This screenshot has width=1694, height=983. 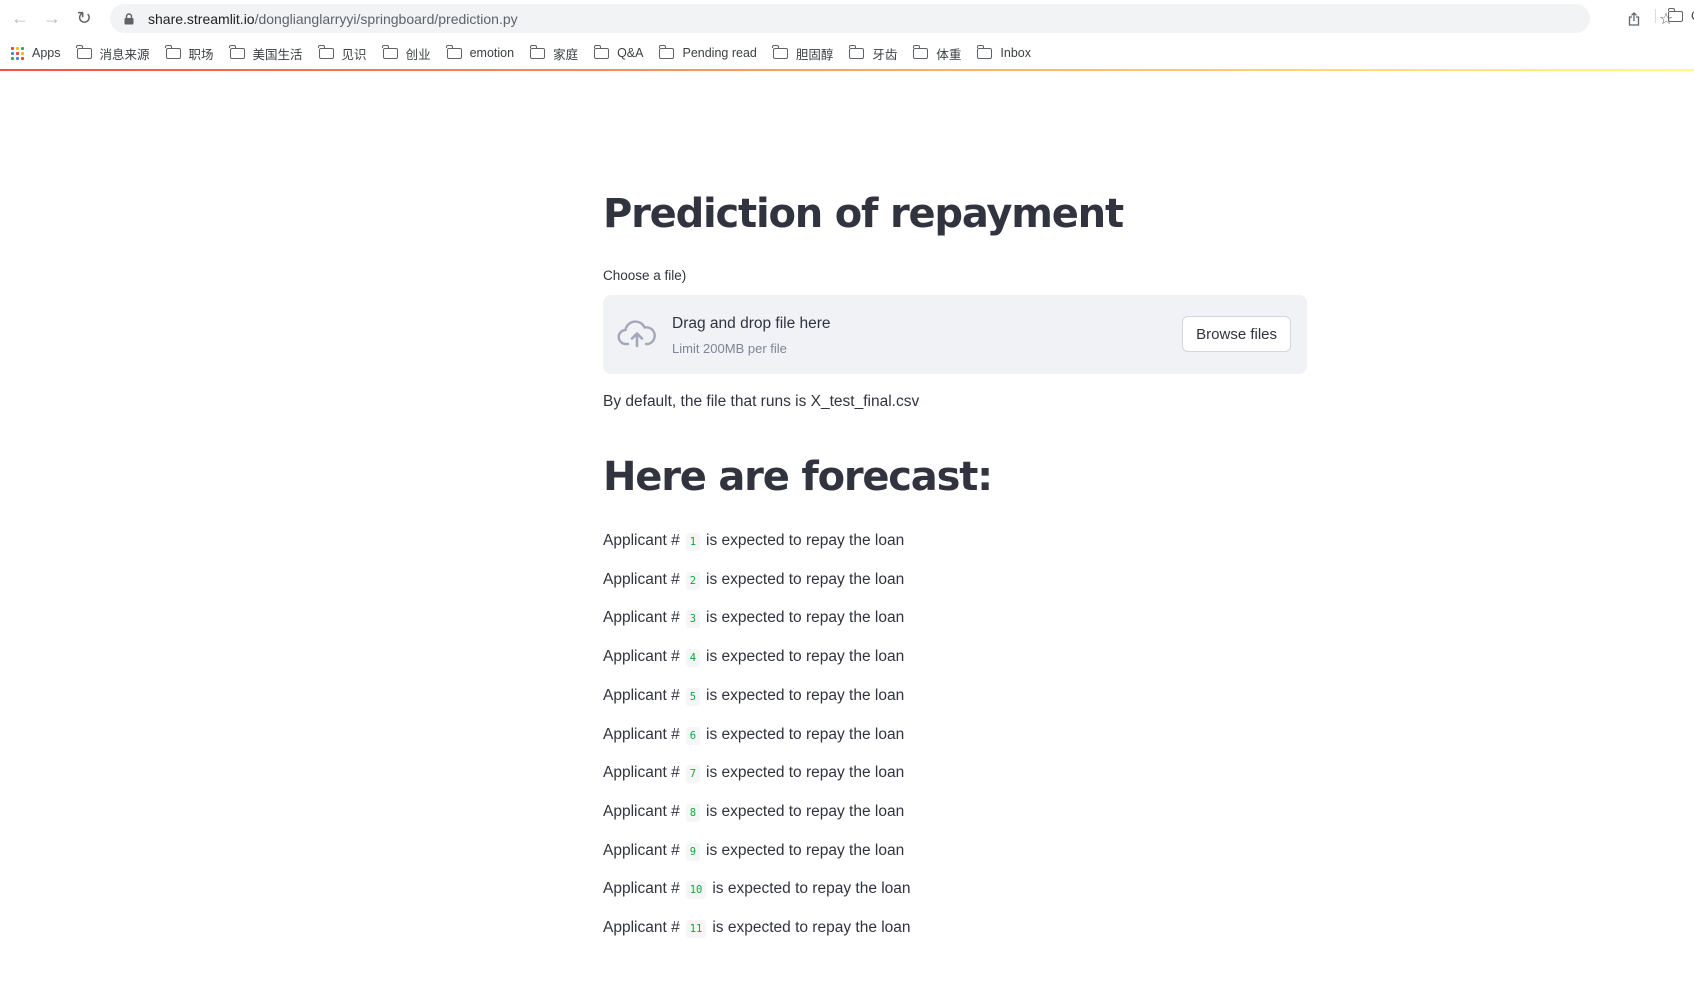 I want to click on bookmark-item: Inbox, so click(x=1004, y=53).